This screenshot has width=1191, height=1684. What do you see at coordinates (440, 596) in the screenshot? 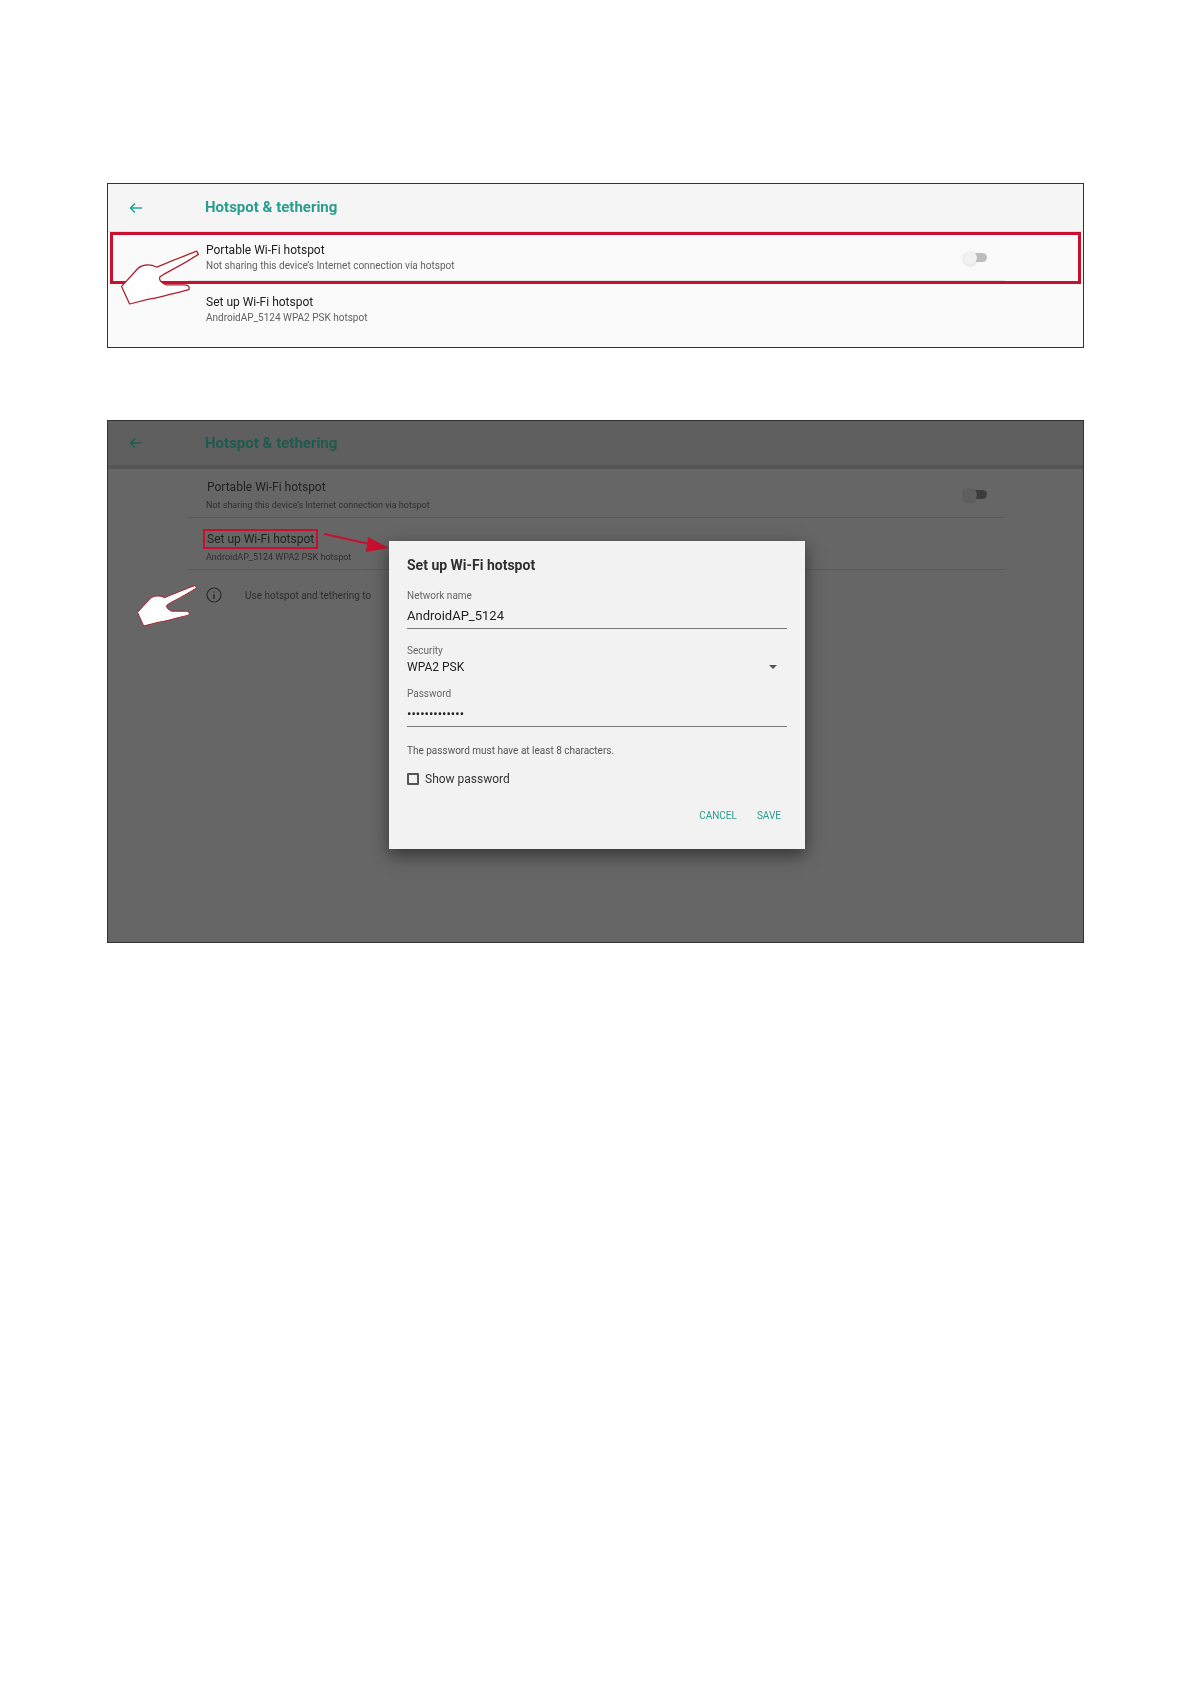
I see `field-label: Network name` at bounding box center [440, 596].